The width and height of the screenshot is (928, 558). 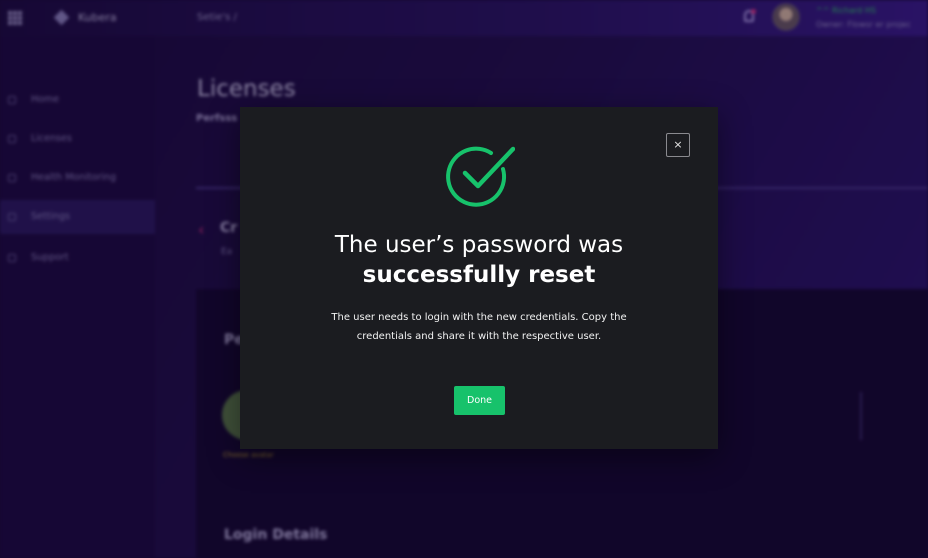 What do you see at coordinates (479, 245) in the screenshot?
I see `modal-title-line1: The user’s password was` at bounding box center [479, 245].